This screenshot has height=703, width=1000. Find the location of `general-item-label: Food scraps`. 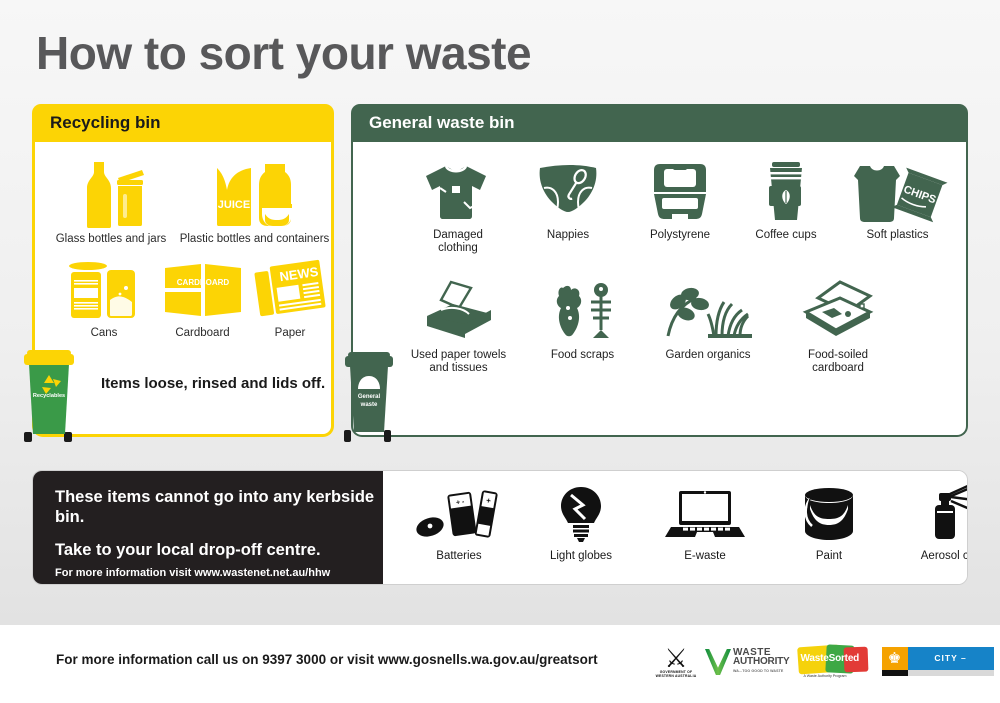

general-item-label: Food scraps is located at coordinates (582, 355).